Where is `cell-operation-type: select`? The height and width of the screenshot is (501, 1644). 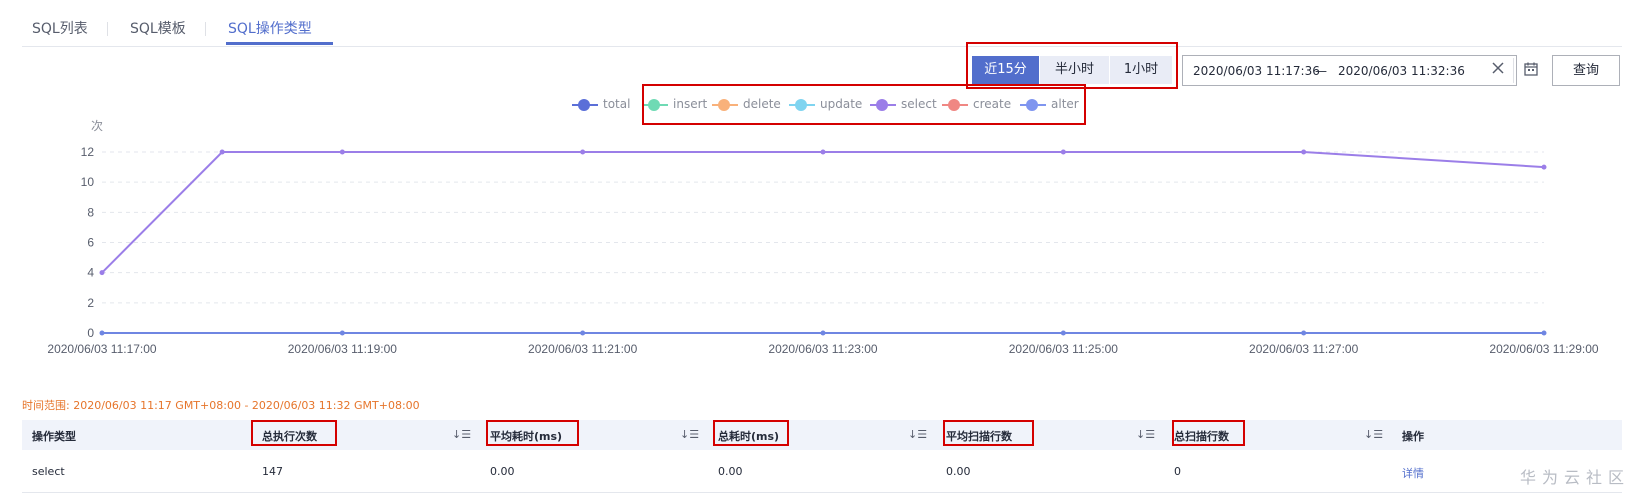 cell-operation-type: select is located at coordinates (48, 471).